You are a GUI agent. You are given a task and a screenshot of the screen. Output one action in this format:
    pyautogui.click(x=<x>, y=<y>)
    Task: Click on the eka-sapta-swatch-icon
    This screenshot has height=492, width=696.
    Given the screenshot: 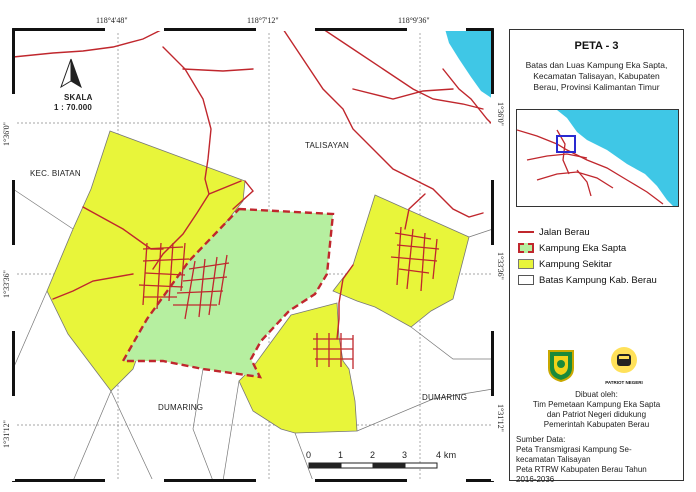 What is the action you would take?
    pyautogui.click(x=526, y=248)
    